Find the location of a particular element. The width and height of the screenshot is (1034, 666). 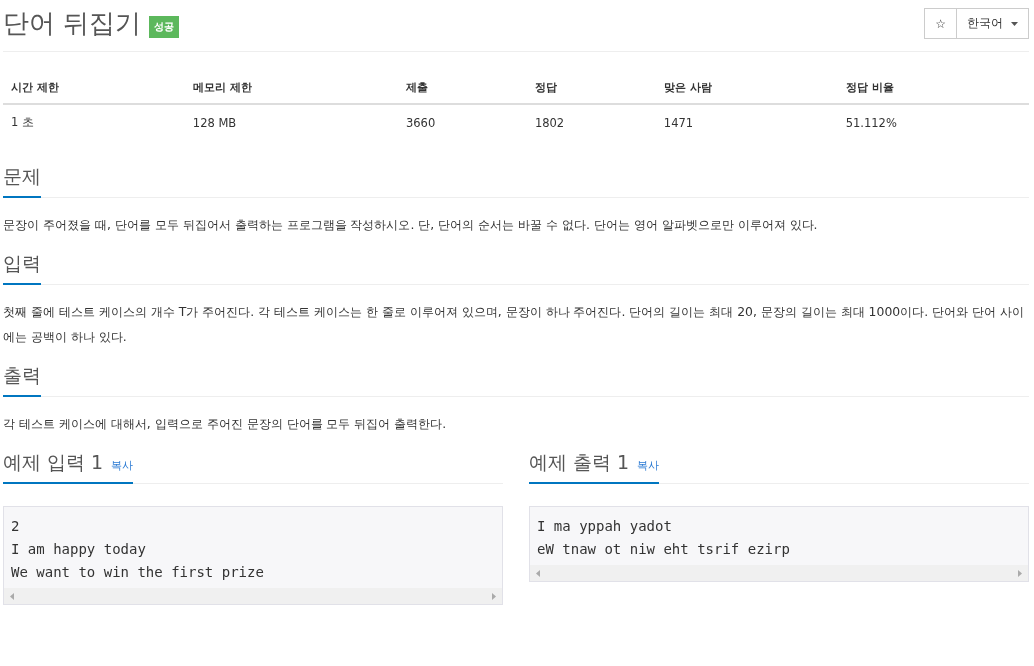

column-header: 정답 비율 is located at coordinates (933, 88).